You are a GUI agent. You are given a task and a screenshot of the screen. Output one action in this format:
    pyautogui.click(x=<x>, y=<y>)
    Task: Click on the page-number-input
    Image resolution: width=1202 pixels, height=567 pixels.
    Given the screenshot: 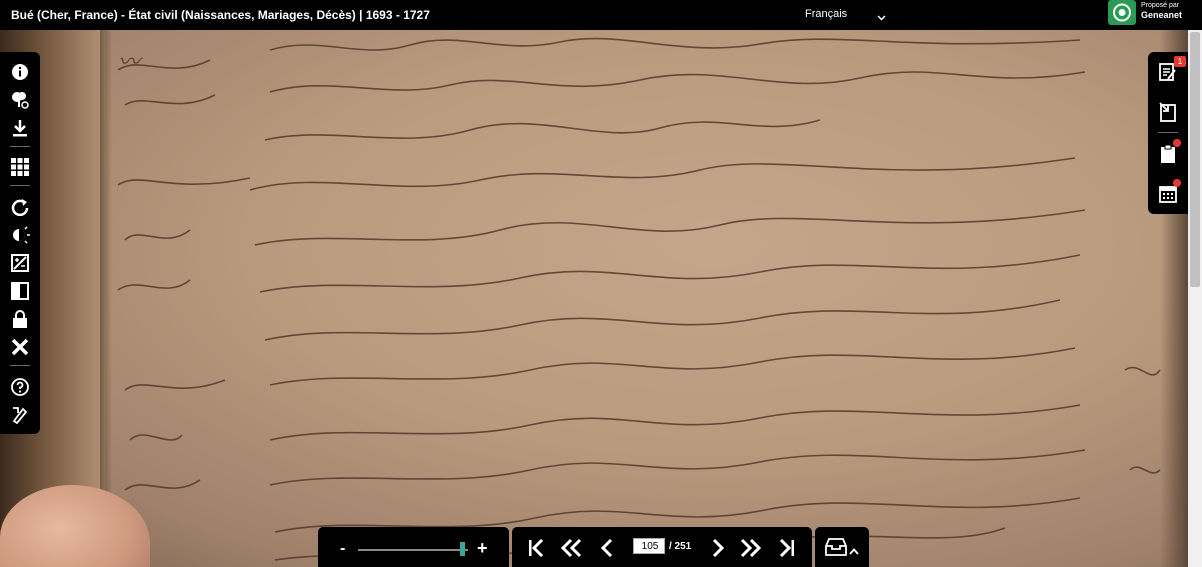 What is the action you would take?
    pyautogui.click(x=649, y=546)
    